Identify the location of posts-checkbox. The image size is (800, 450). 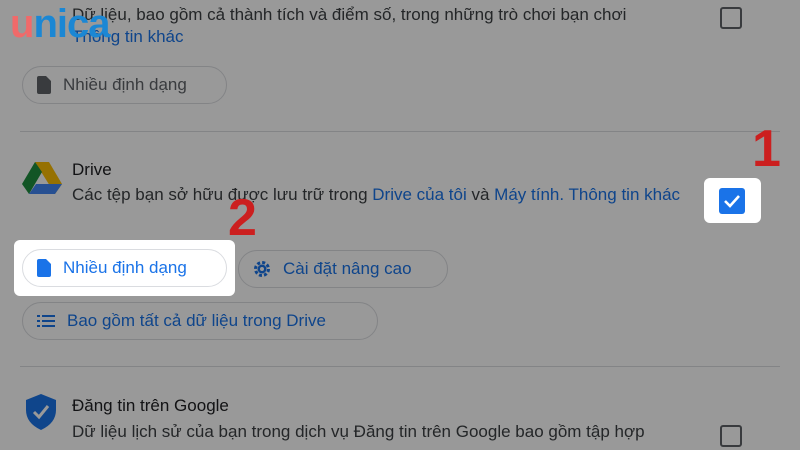
(731, 436).